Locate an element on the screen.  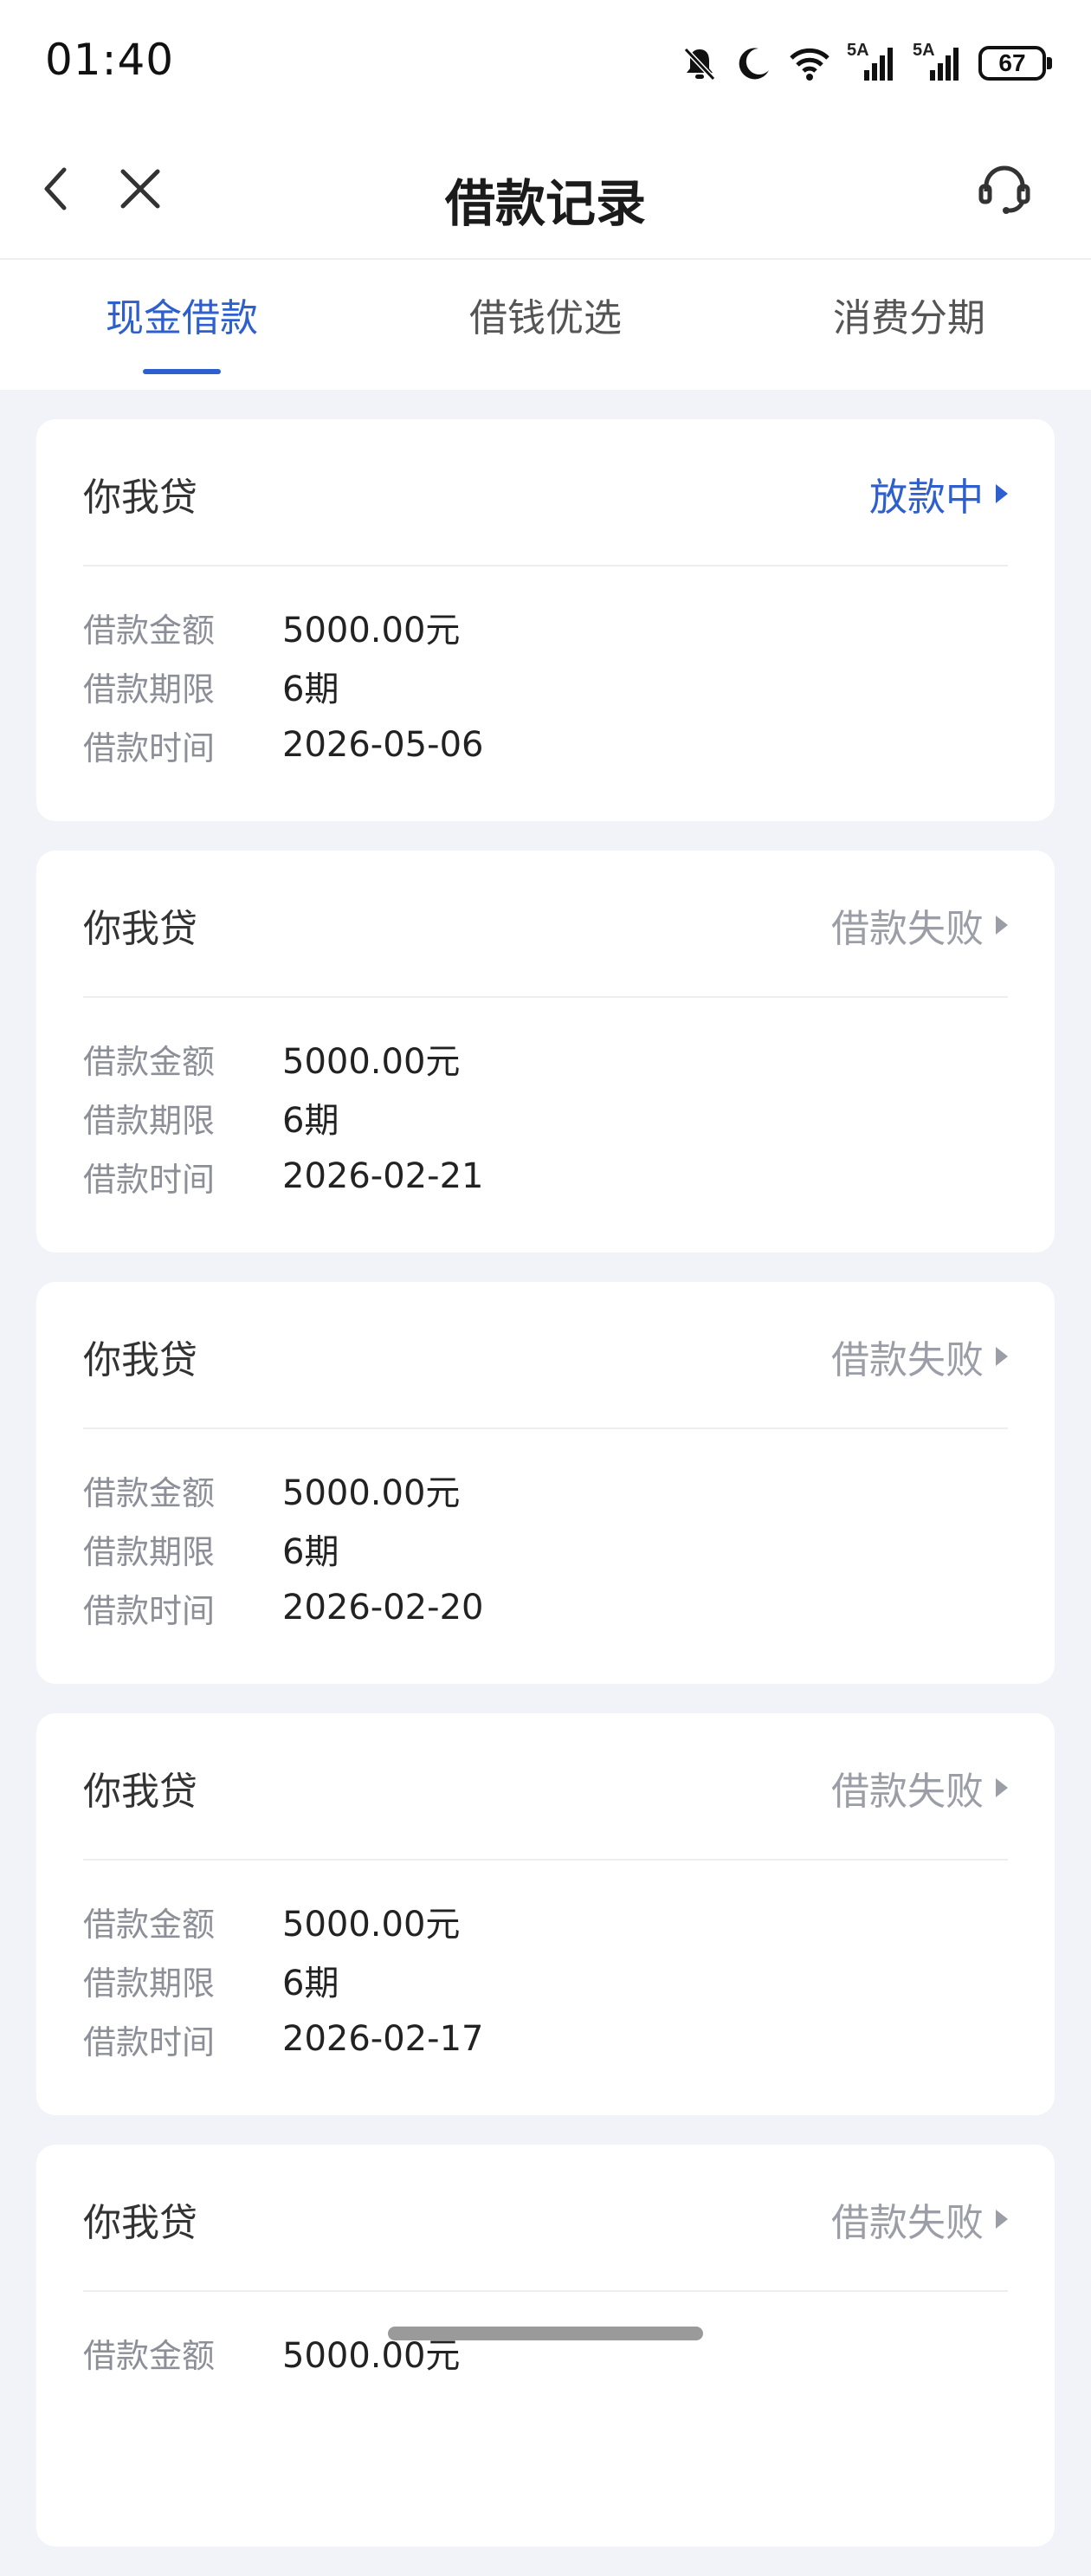
card-body: 借款金额 5000.00元 借款期限 6期 借款时间 2026-05-06 is located at coordinates (283, 686).